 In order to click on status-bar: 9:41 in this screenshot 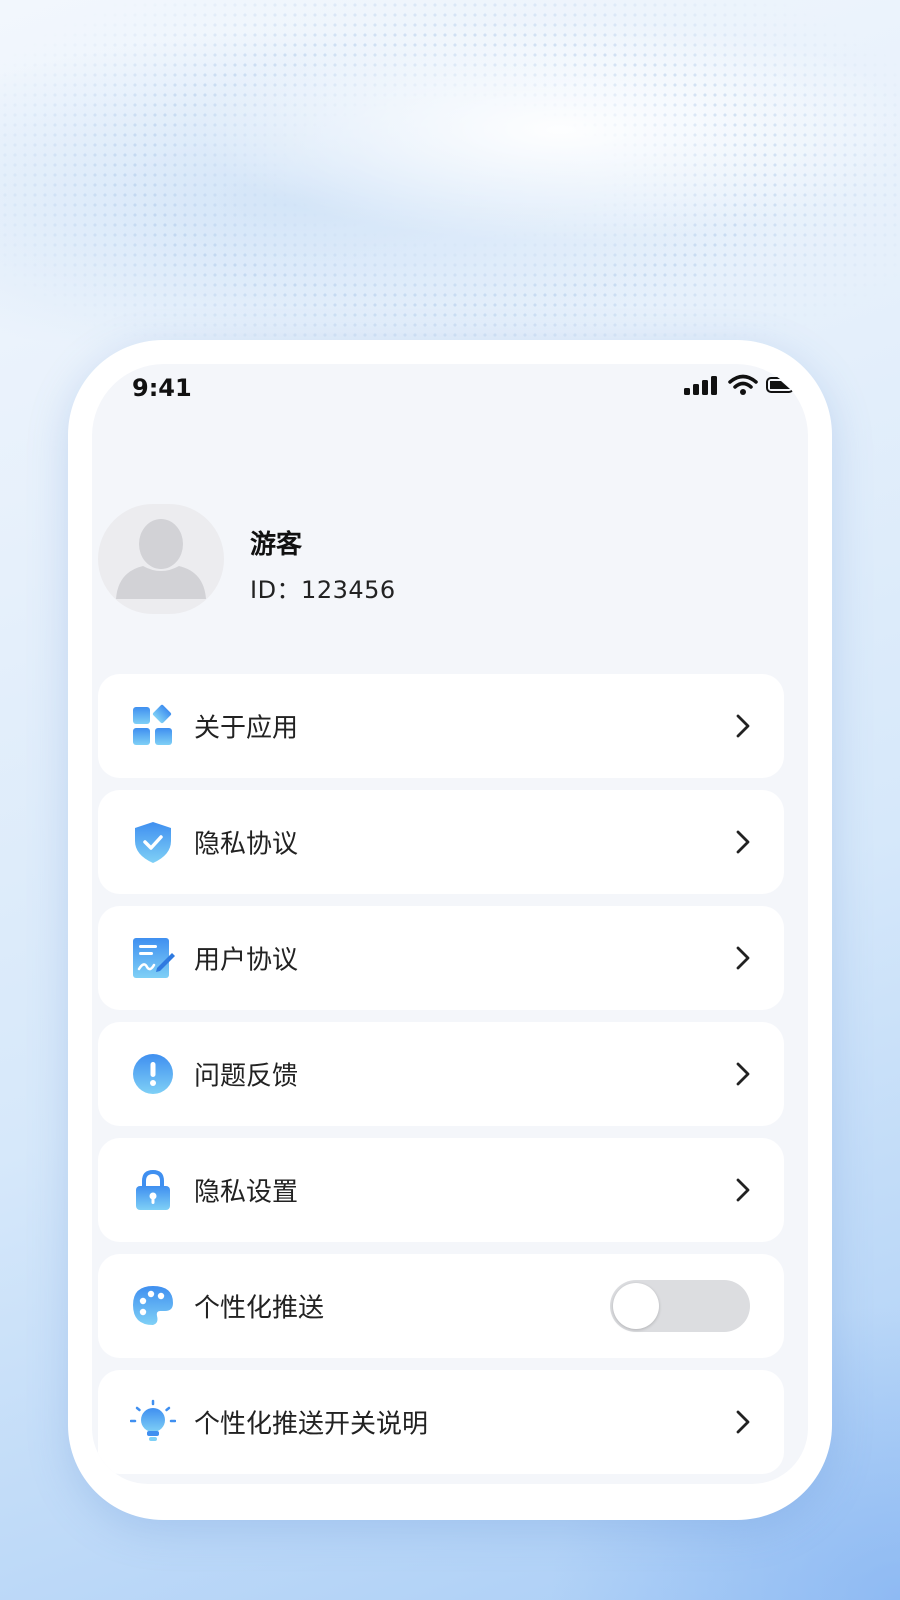, I will do `click(450, 392)`.